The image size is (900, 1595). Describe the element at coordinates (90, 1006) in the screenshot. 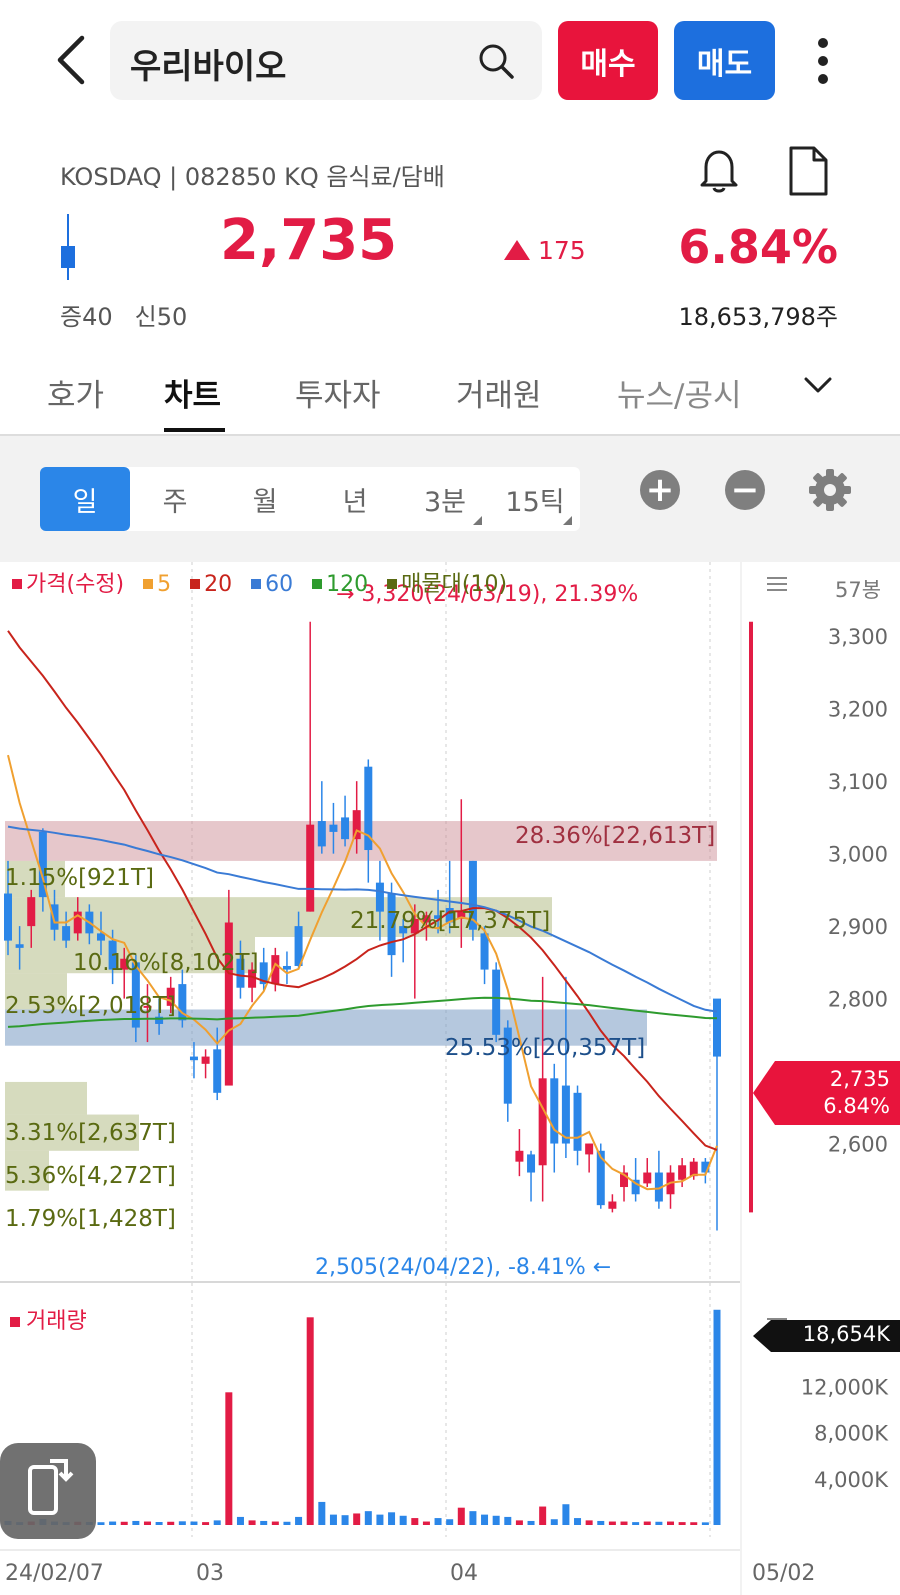

I see `volume-profile-label: 2.53%[2,018T]` at that location.